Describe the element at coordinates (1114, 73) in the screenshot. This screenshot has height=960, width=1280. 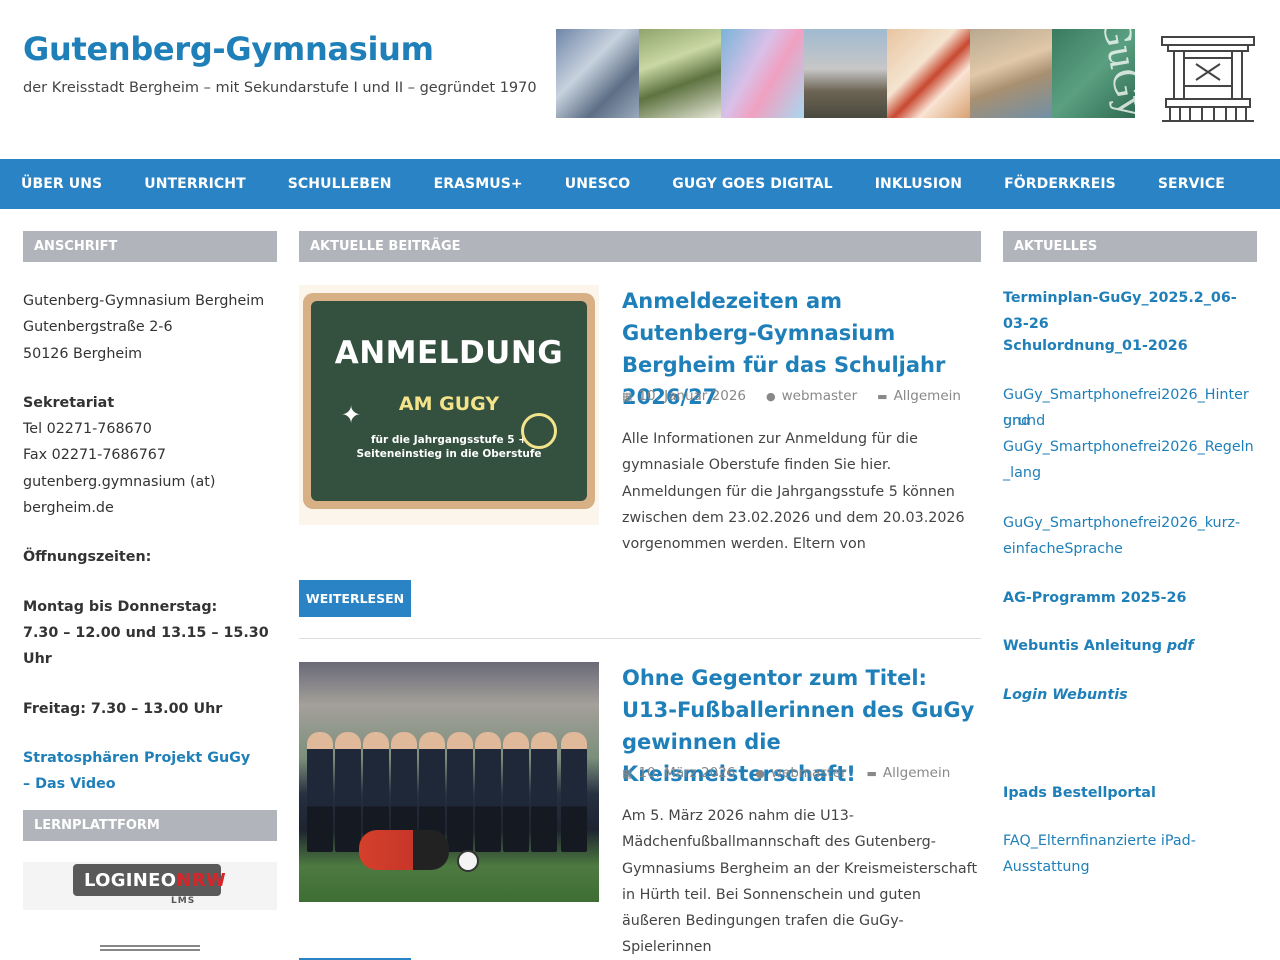
I see `banner-chalk-text: GuGy` at that location.